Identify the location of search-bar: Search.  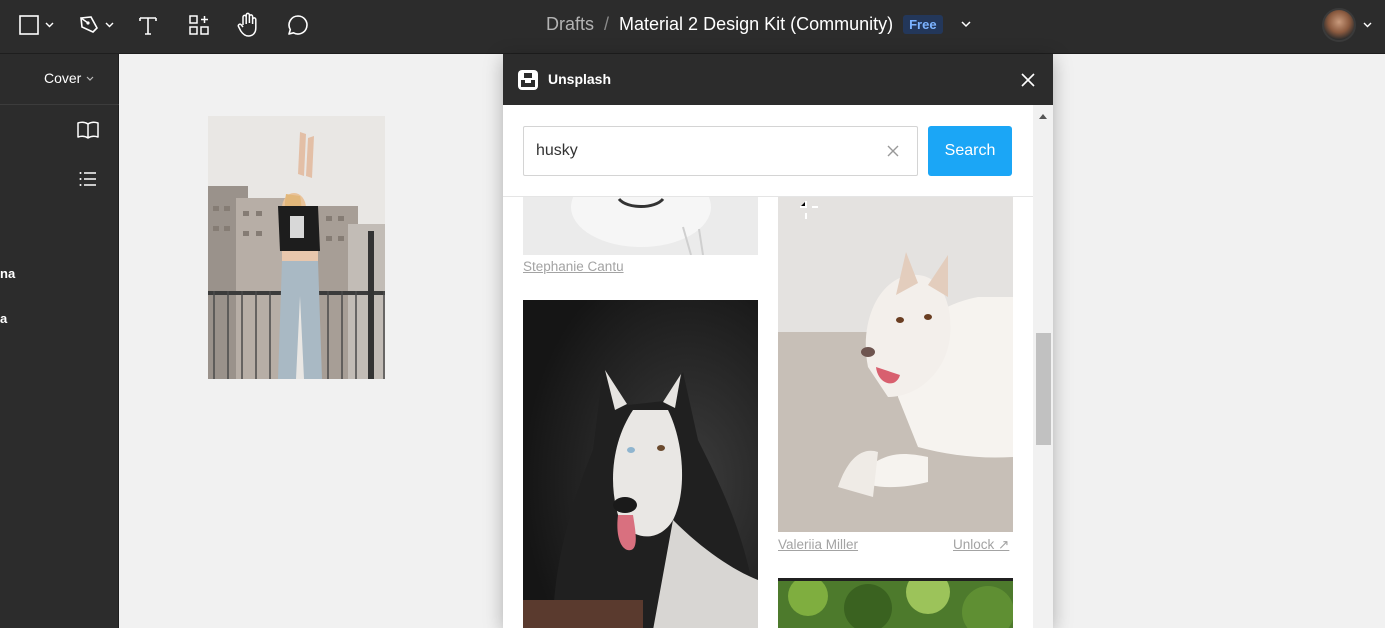
(768, 151).